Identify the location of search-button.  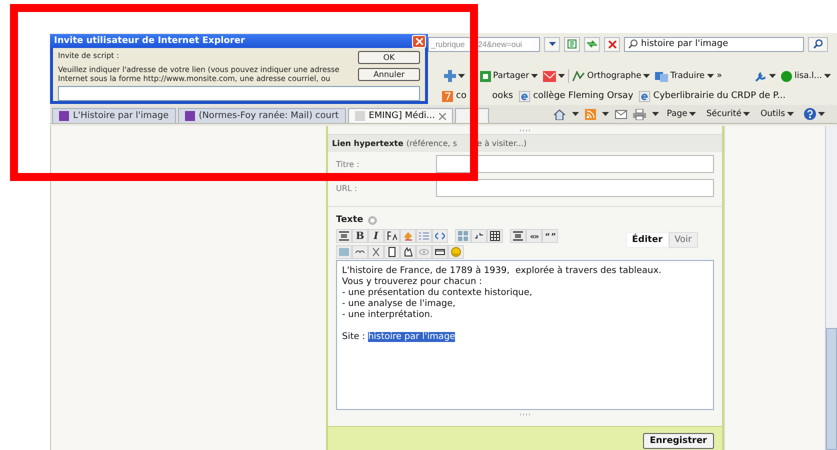
(818, 44).